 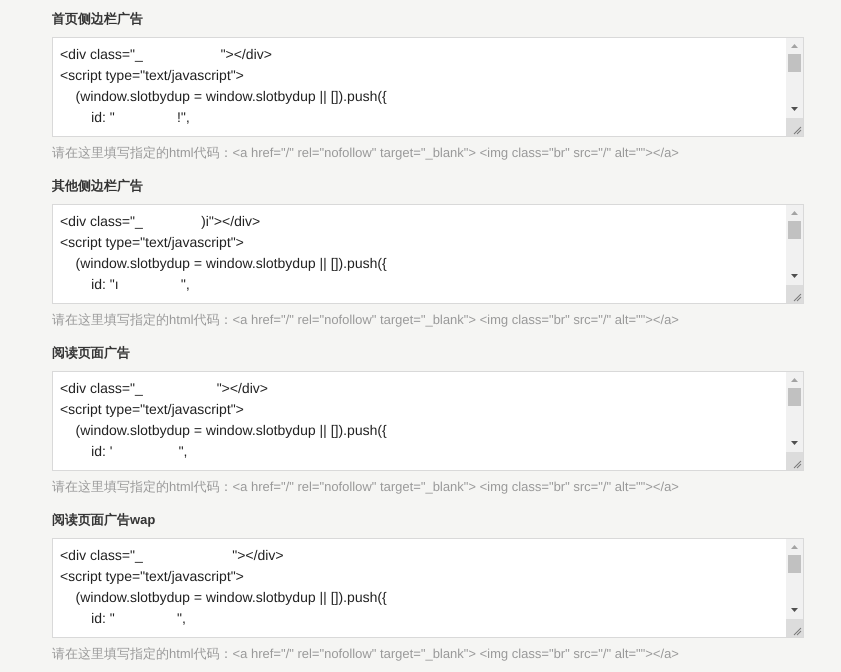 What do you see at coordinates (91, 353) in the screenshot?
I see `section-title: 阅读页面广告` at bounding box center [91, 353].